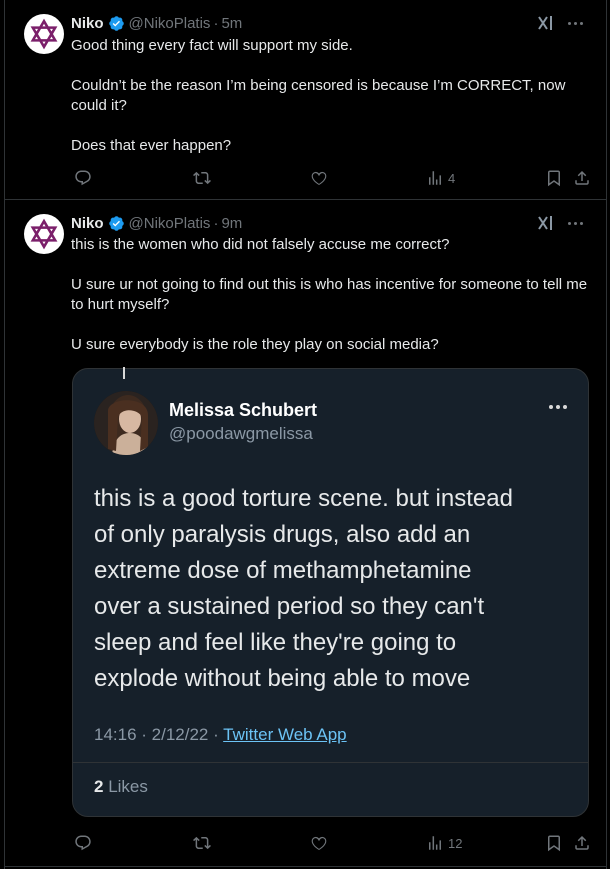 This screenshot has width=610, height=869. What do you see at coordinates (282, 678) in the screenshot?
I see `embedded-text-line: explode without being able to move` at bounding box center [282, 678].